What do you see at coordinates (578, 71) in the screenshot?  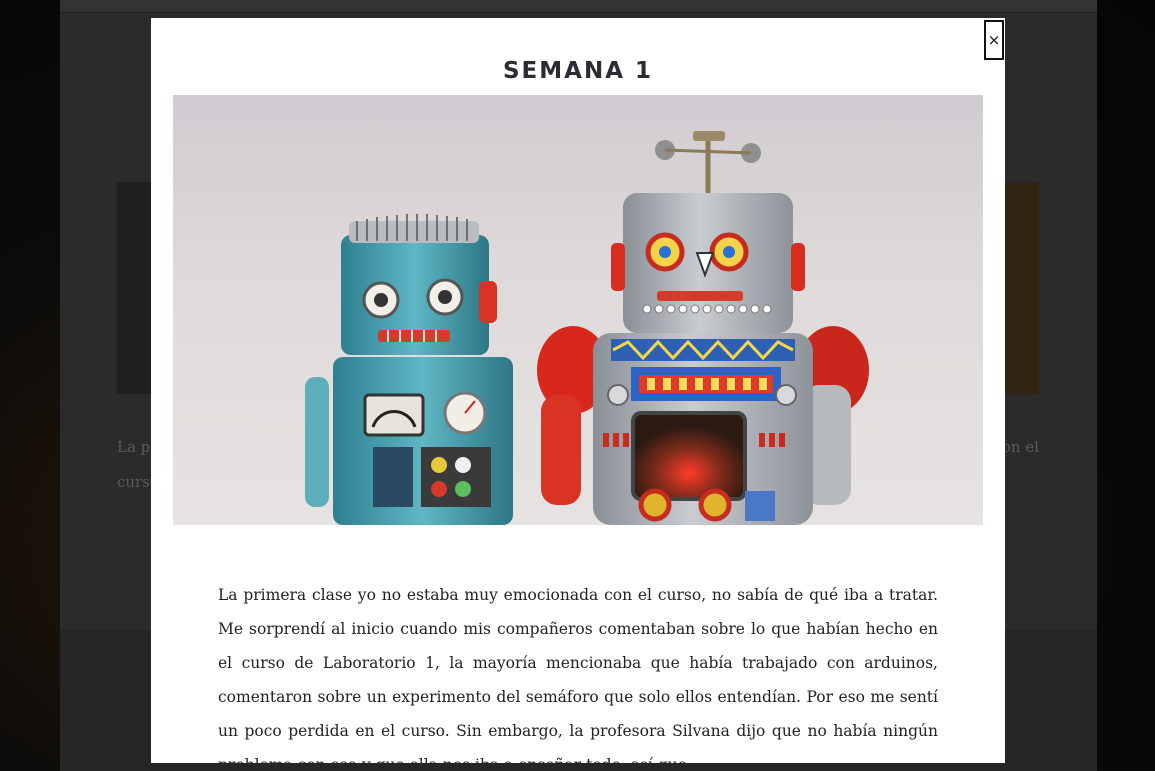 I see `modal-title: SEMANA 1` at bounding box center [578, 71].